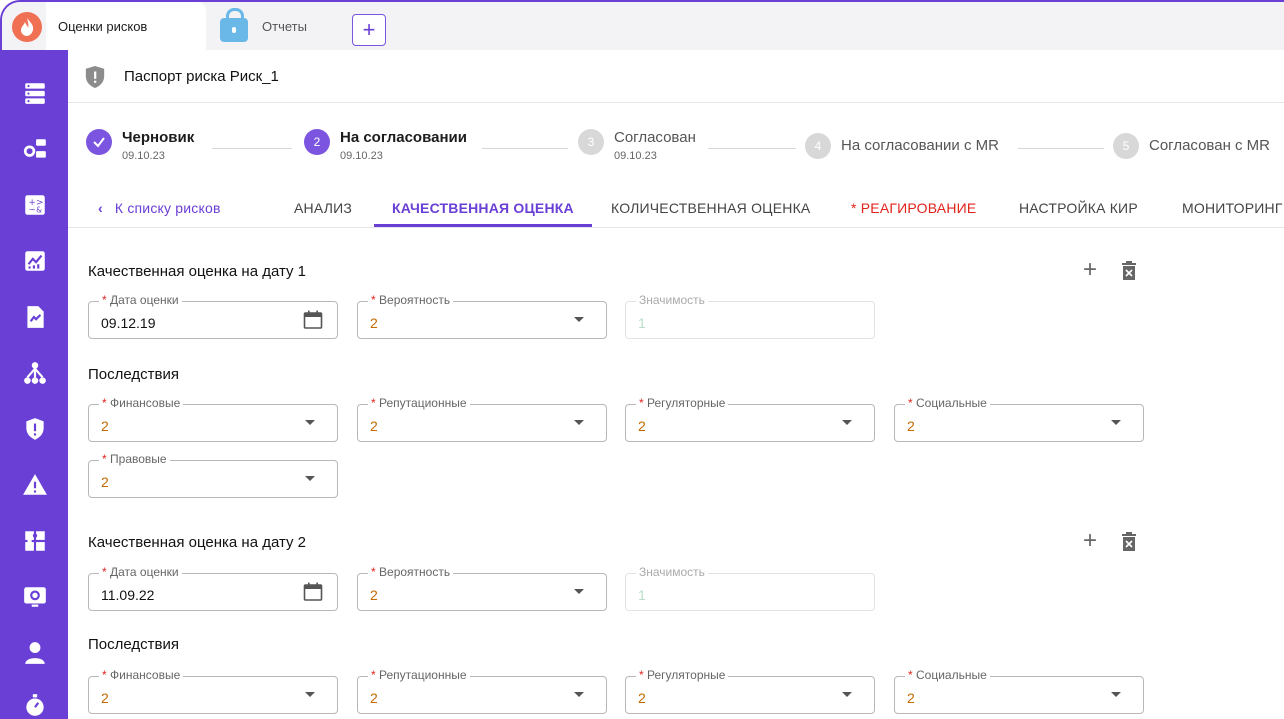  I want to click on back-label: К списку рисков, so click(167, 208).